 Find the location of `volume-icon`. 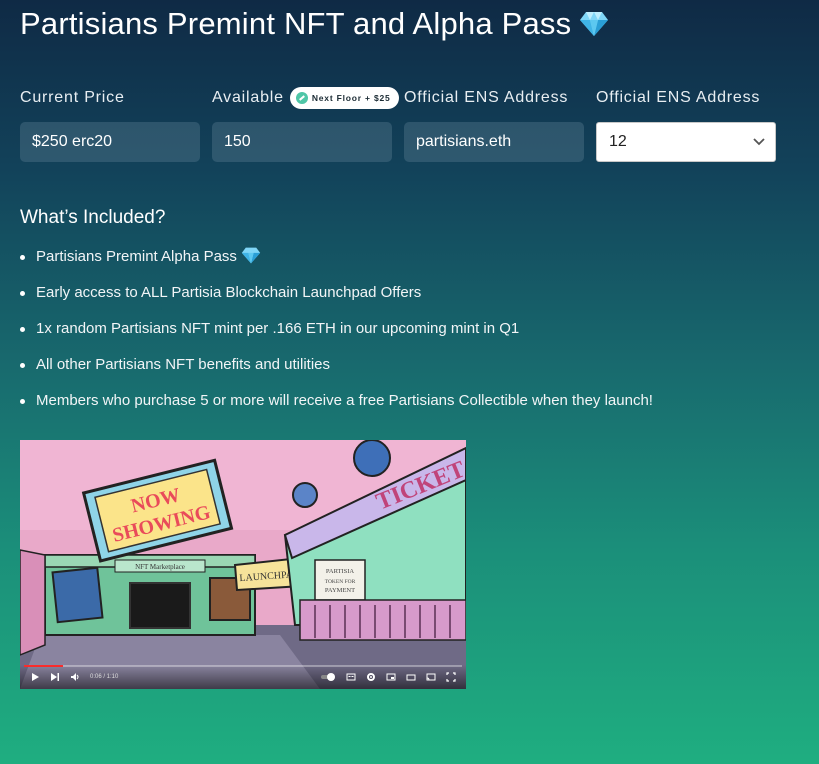

volume-icon is located at coordinates (75, 677).